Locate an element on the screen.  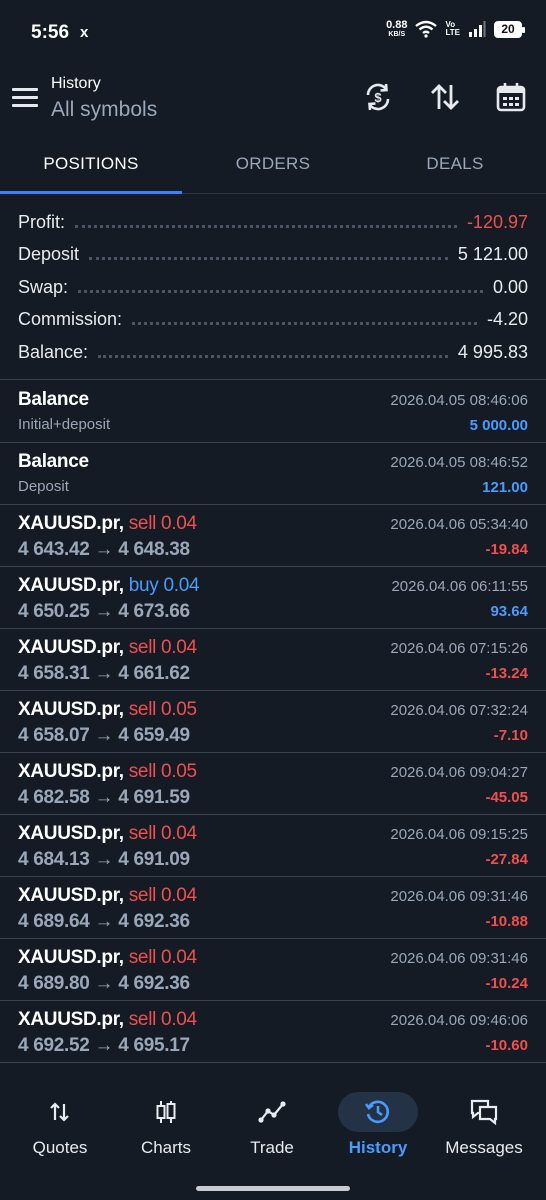
summary-deposit-row: Deposit 5 121.00 is located at coordinates (273, 255).